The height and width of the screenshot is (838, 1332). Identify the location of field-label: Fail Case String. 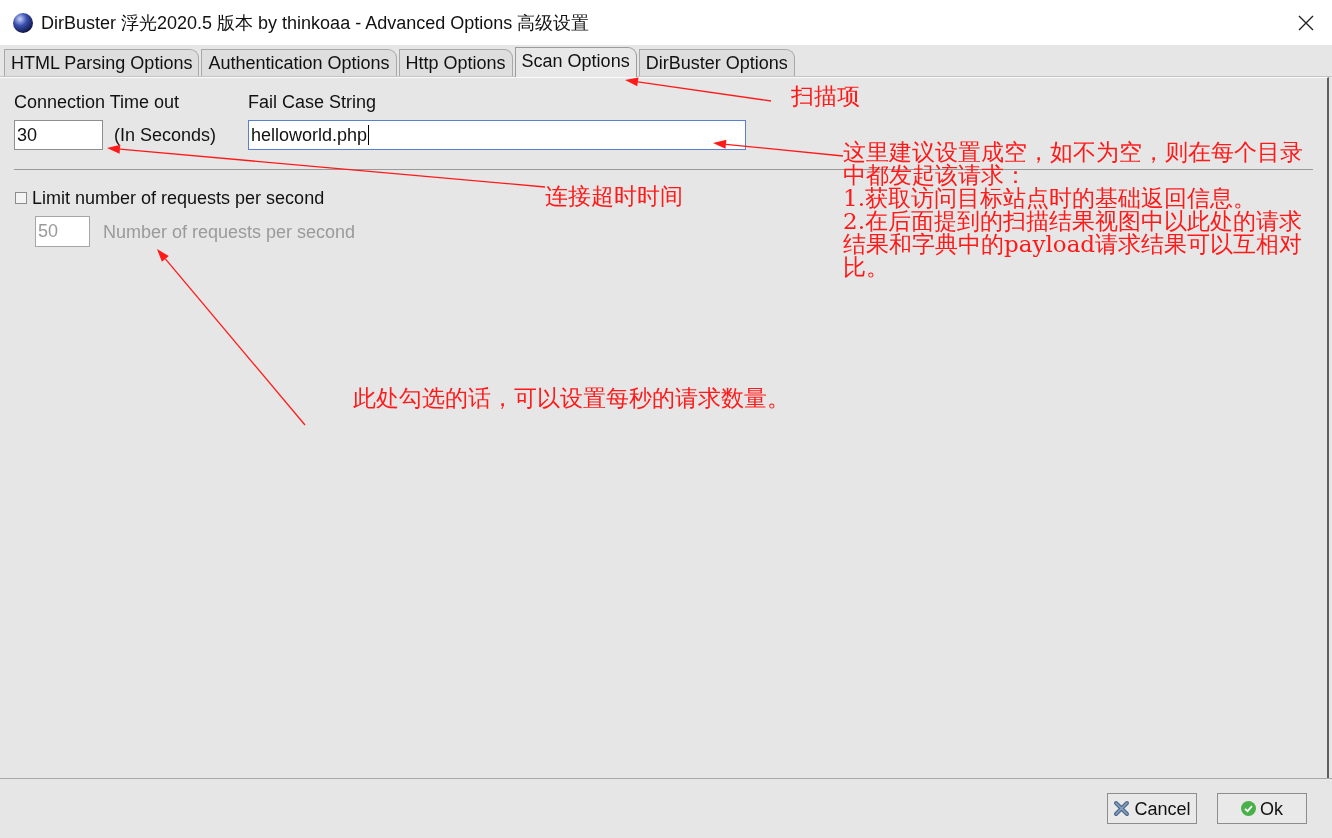
(313, 102).